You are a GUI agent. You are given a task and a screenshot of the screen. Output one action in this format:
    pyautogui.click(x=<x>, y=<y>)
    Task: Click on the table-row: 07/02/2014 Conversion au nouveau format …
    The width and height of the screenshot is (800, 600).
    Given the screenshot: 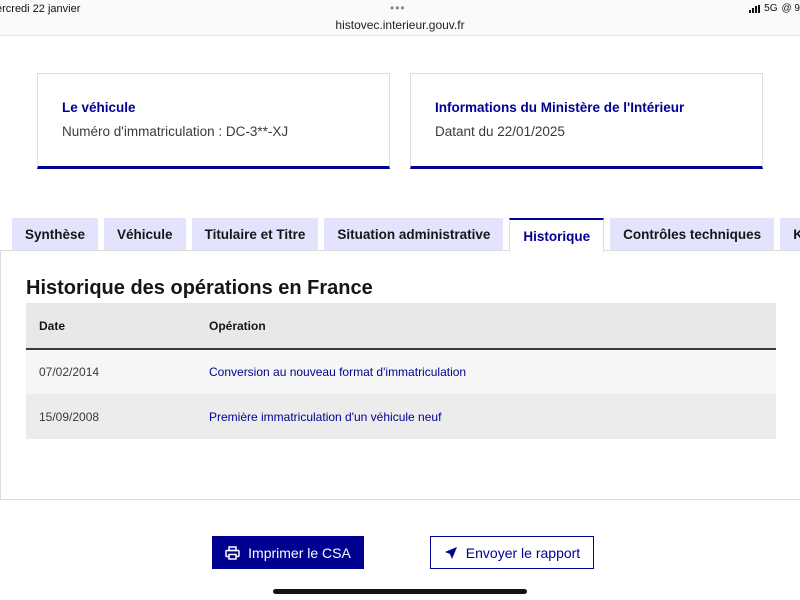 What is the action you would take?
    pyautogui.click(x=401, y=371)
    